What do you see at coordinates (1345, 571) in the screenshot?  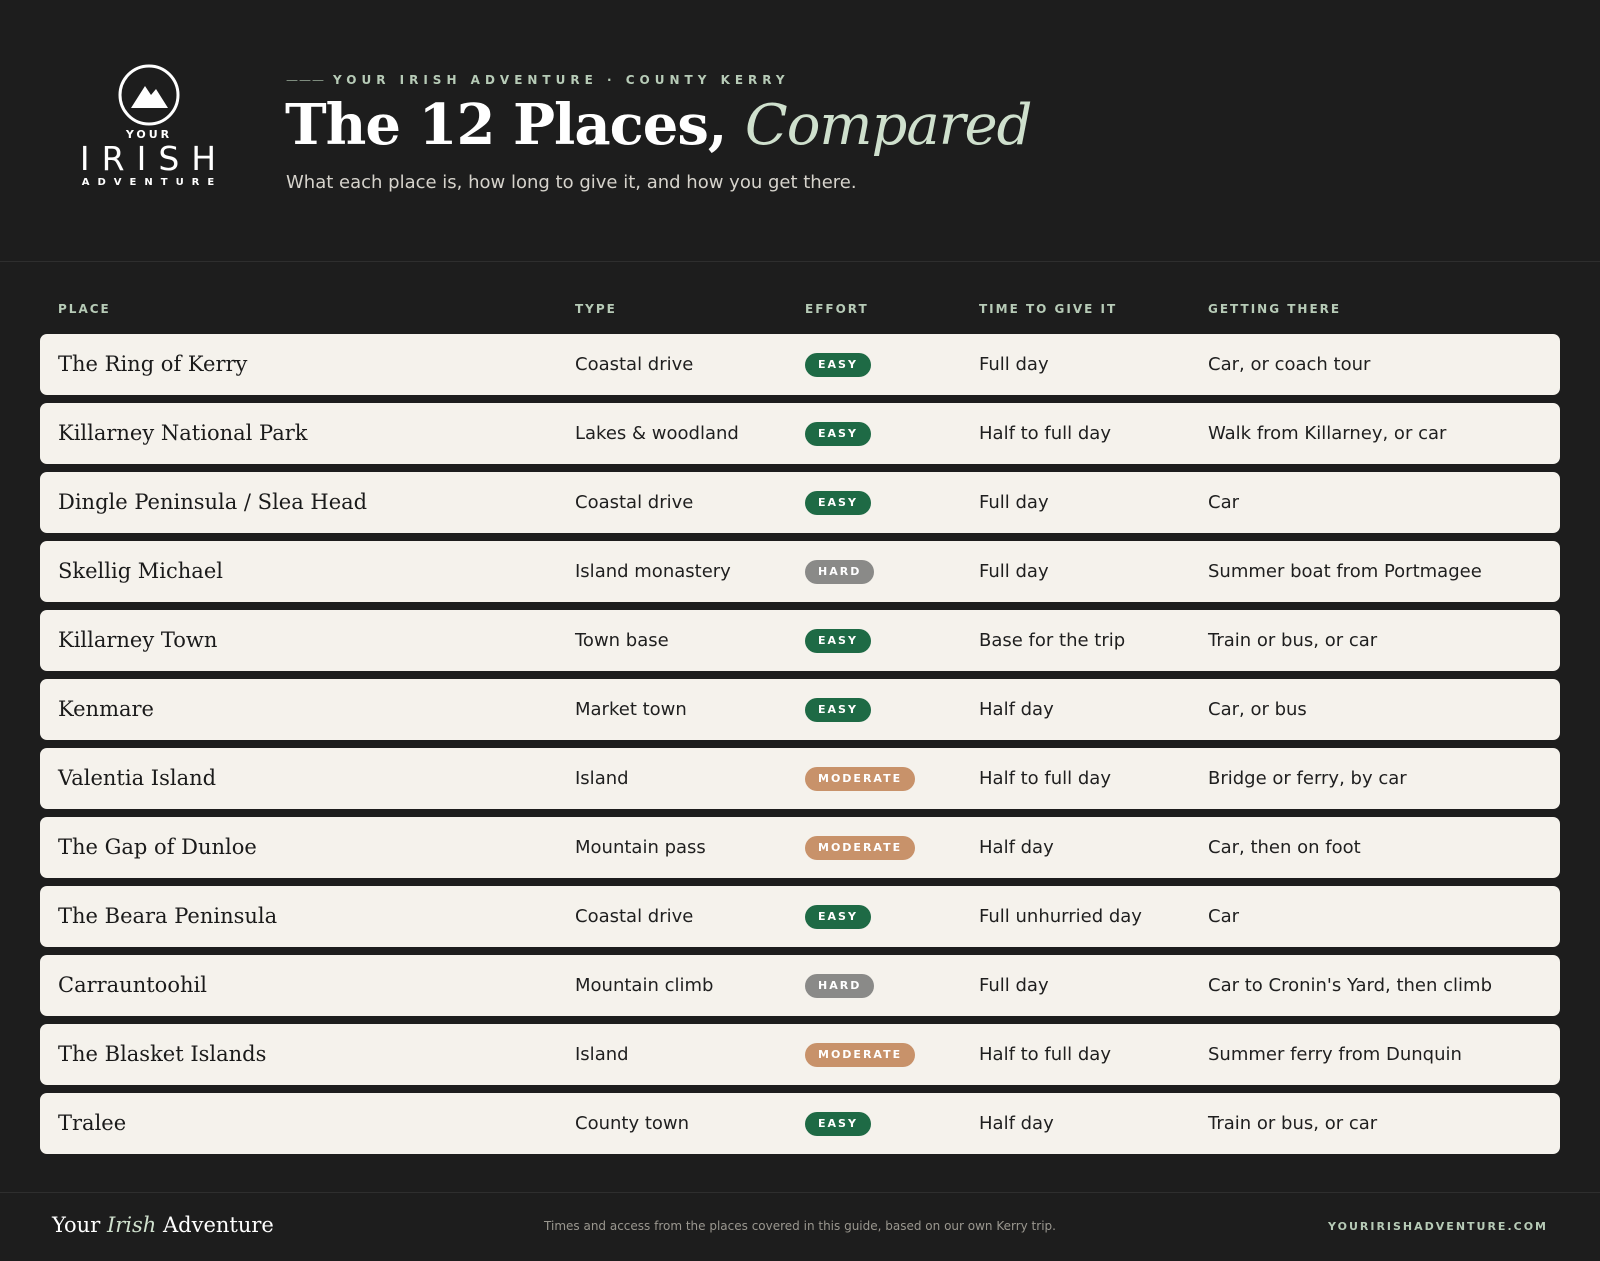 I see `getting-there: Summer boat from Portmagee` at bounding box center [1345, 571].